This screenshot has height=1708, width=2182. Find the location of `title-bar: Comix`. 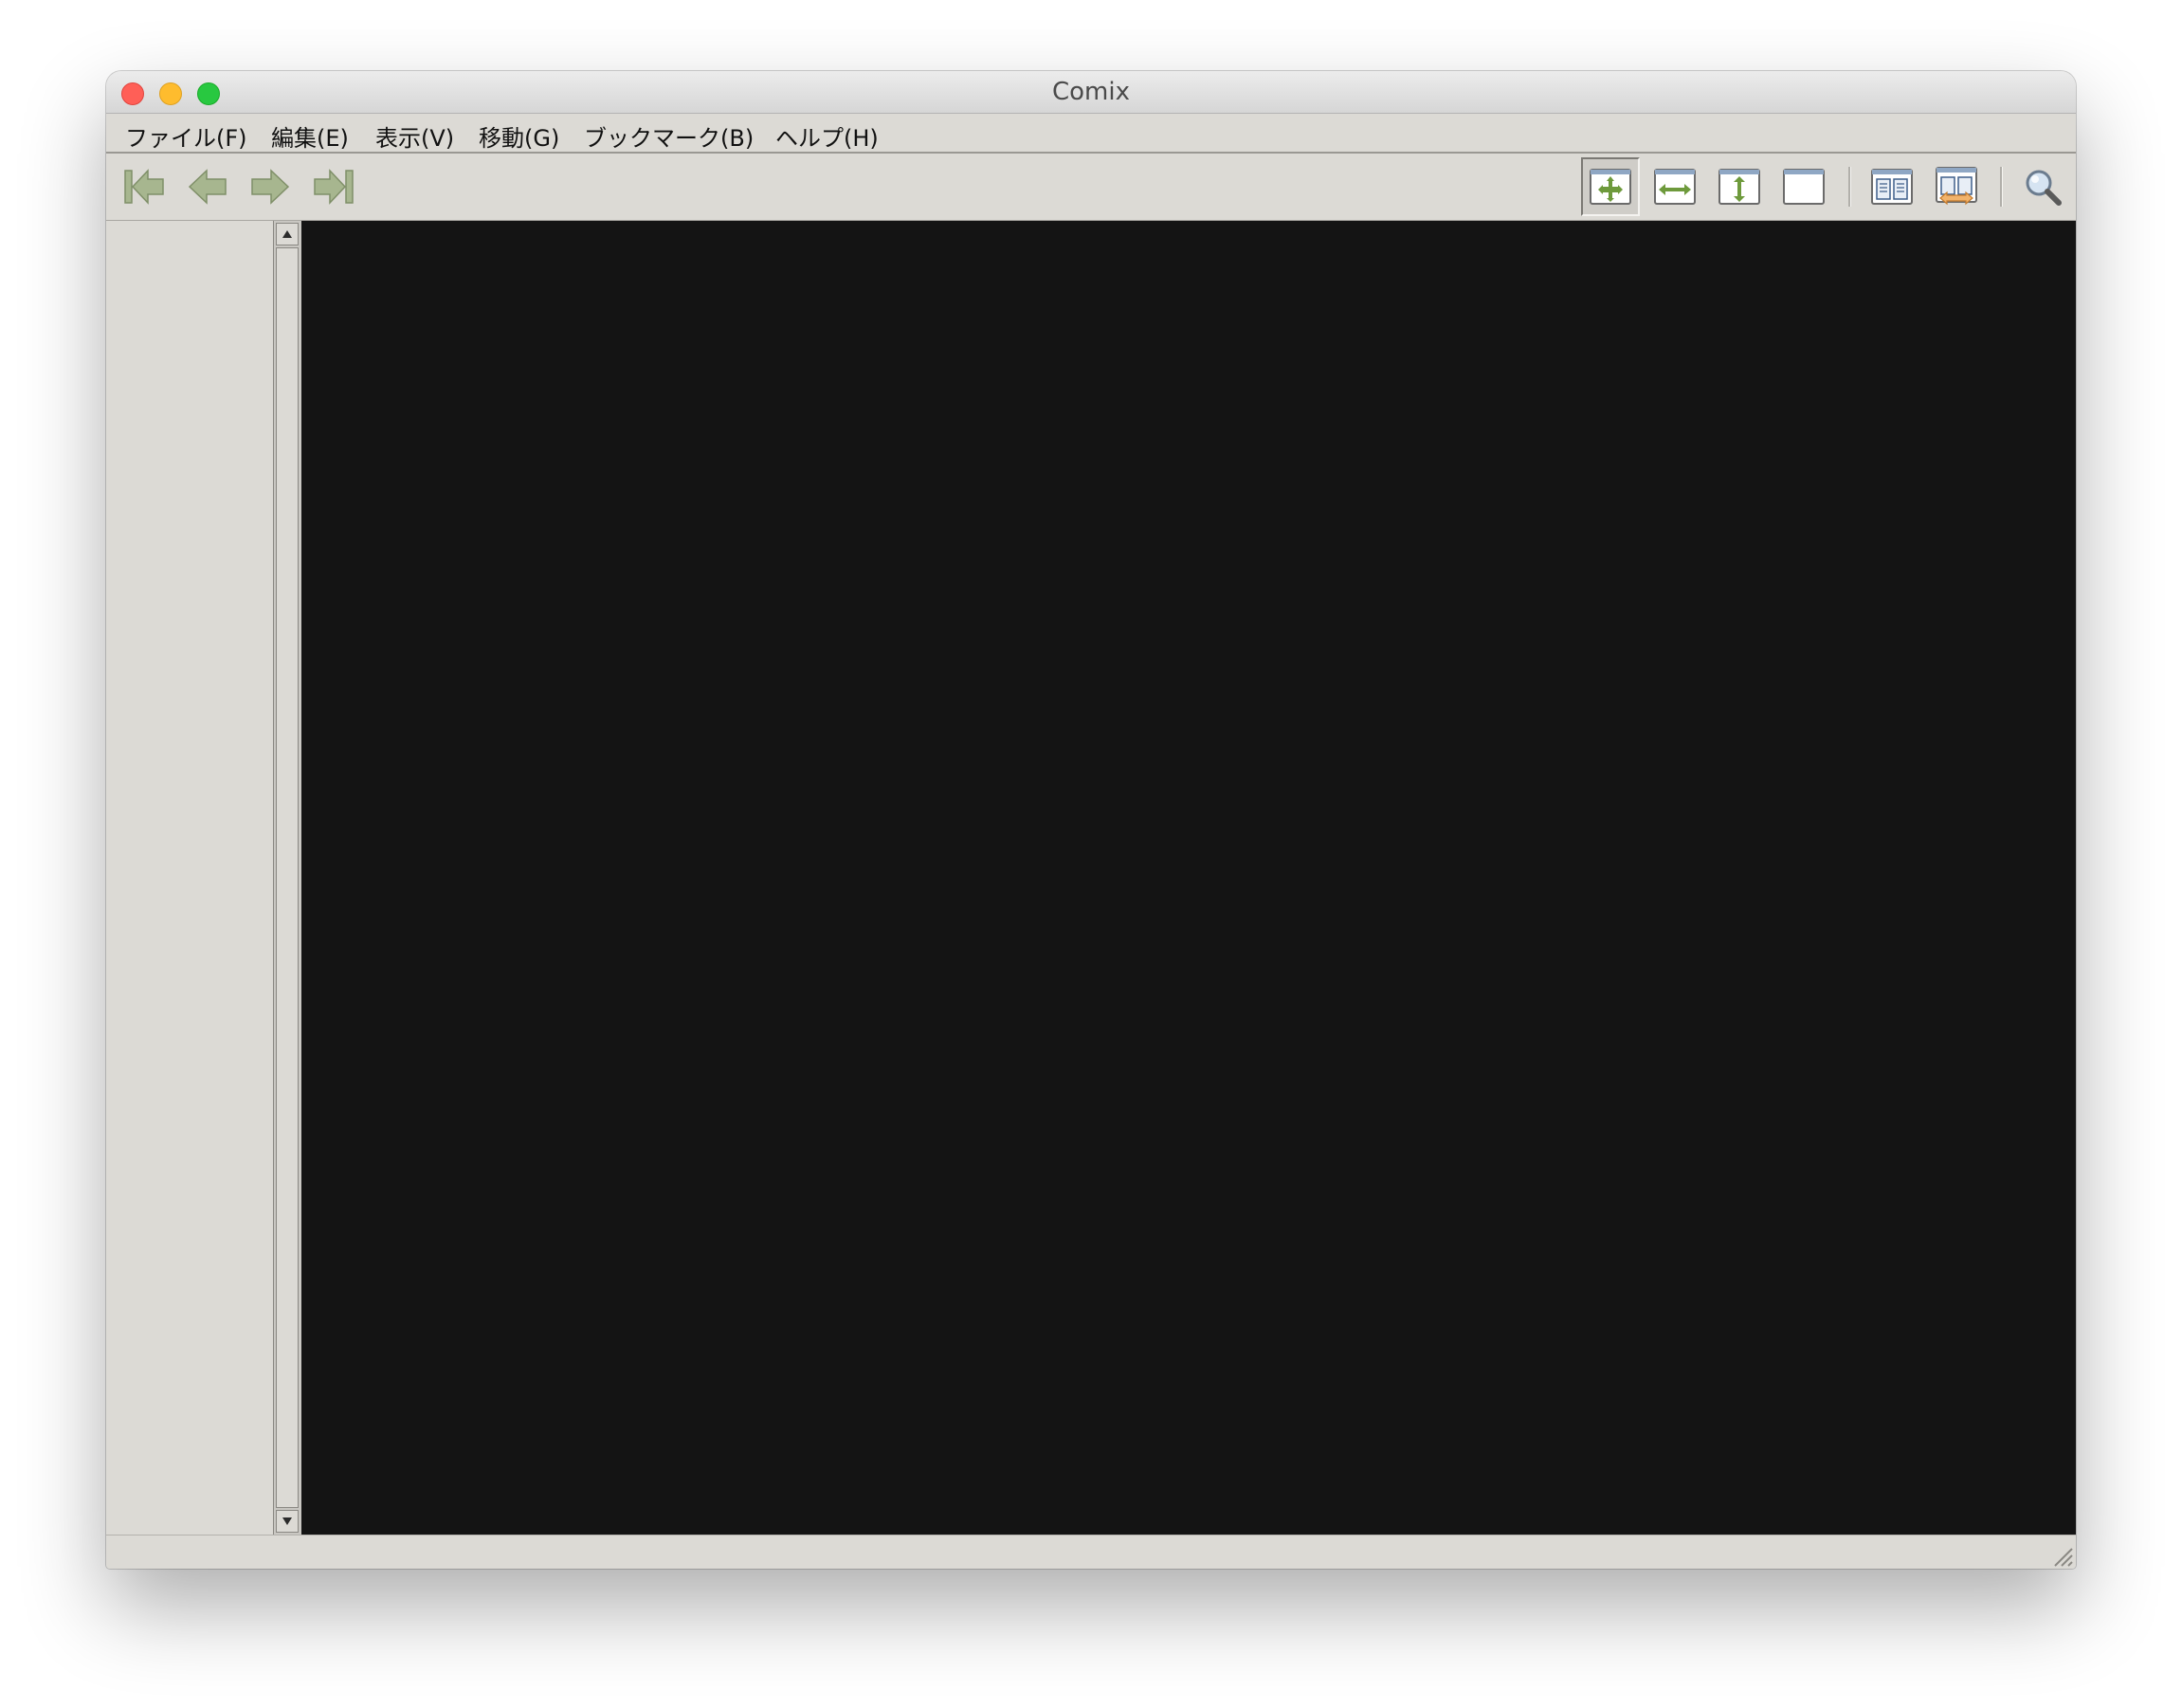

title-bar: Comix is located at coordinates (1091, 92).